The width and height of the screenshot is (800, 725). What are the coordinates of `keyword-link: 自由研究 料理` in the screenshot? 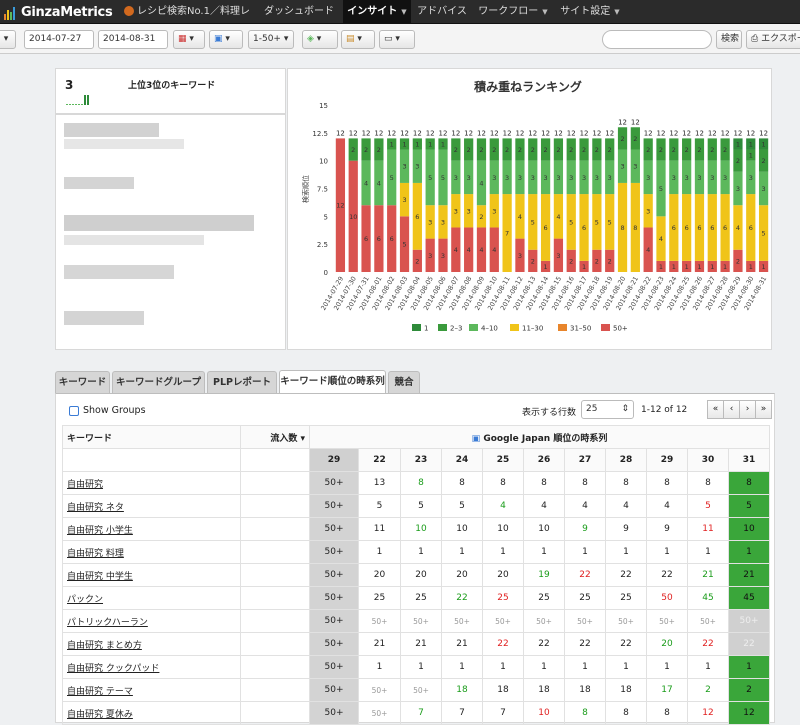 It's located at (151, 552).